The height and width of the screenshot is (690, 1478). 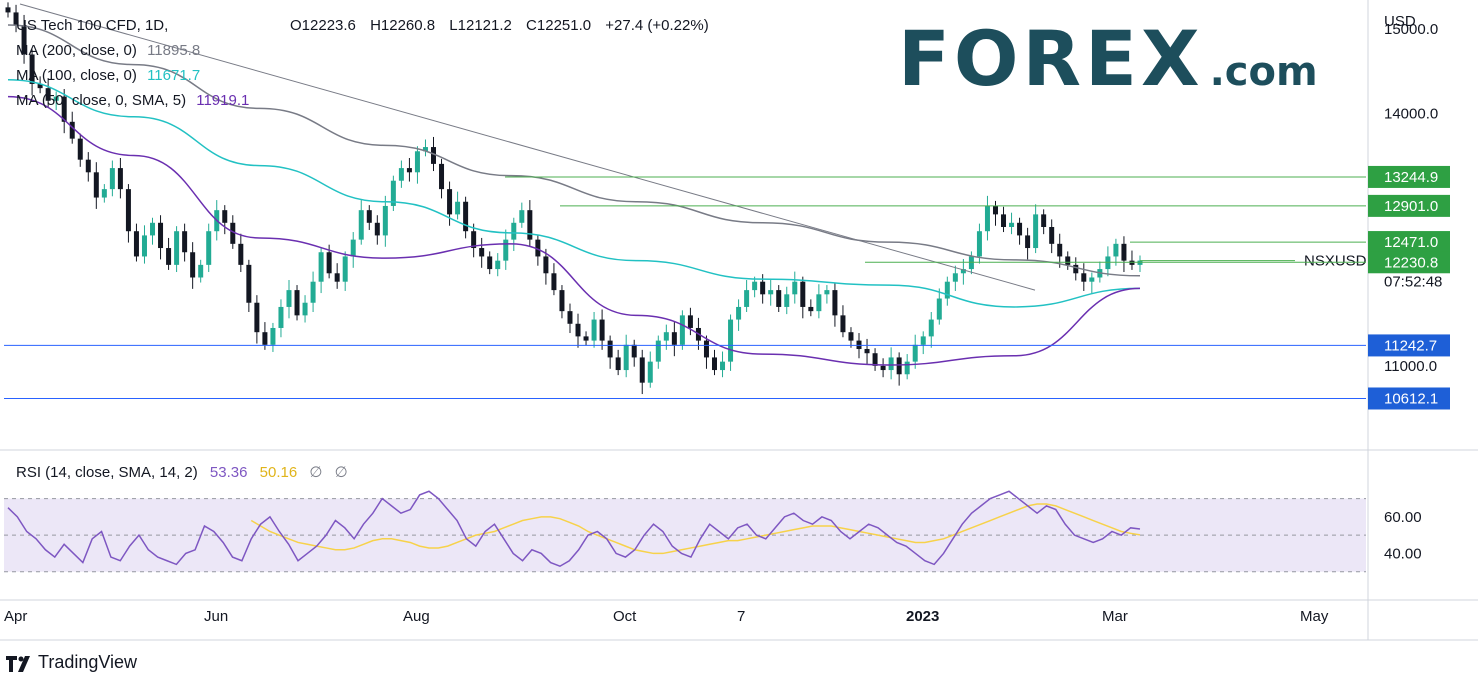 I want to click on change-value: +27.4 (+0.22%), so click(x=657, y=25).